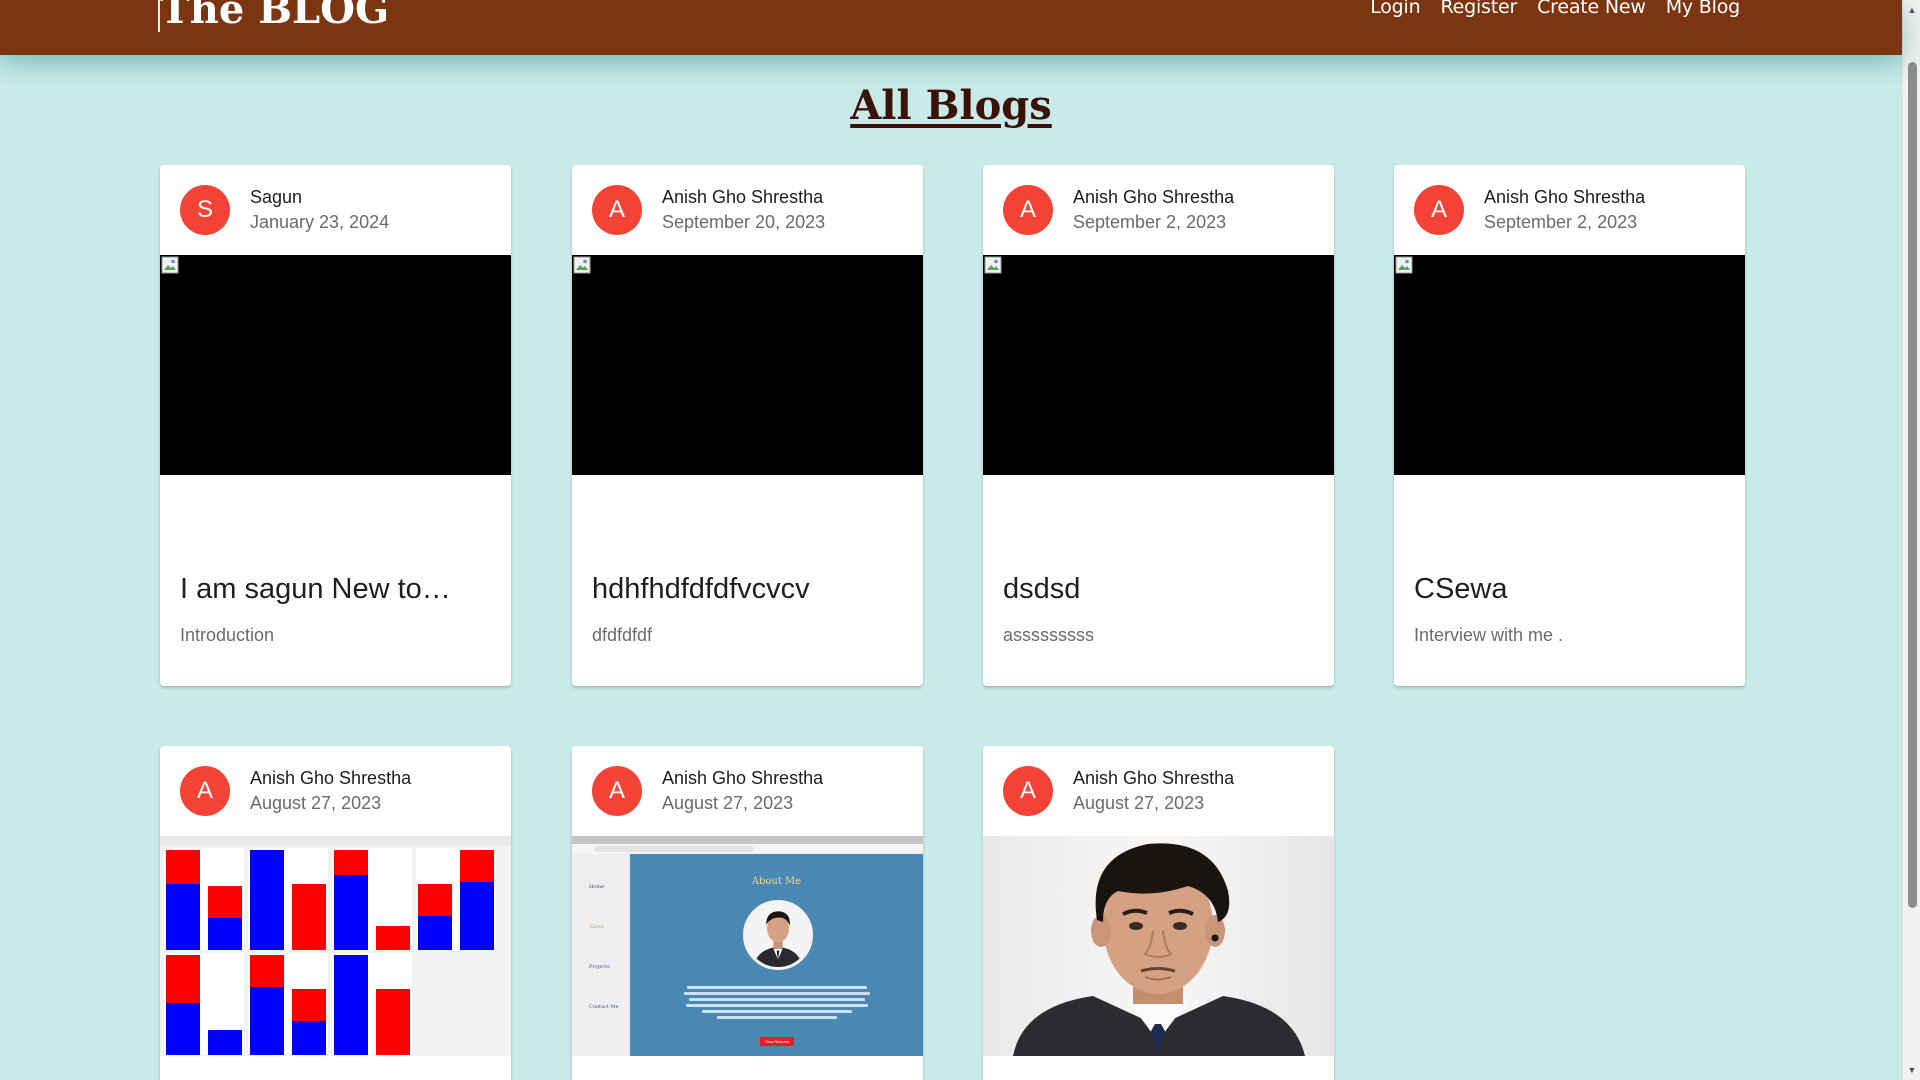 The width and height of the screenshot is (1920, 1080). What do you see at coordinates (1912, 485) in the screenshot?
I see `scrollbar-thumb` at bounding box center [1912, 485].